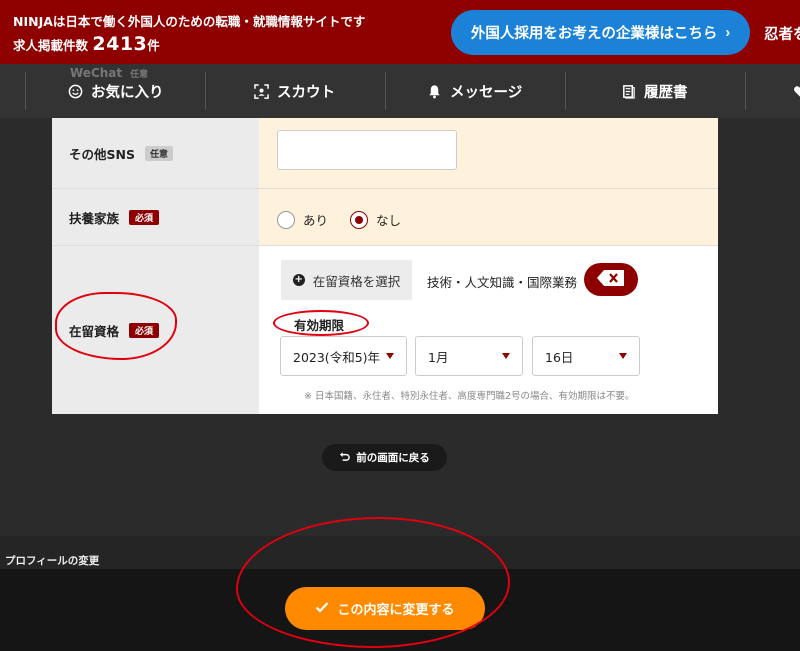  Describe the element at coordinates (94, 331) in the screenshot. I see `residence-status-label: 在留資格` at that location.